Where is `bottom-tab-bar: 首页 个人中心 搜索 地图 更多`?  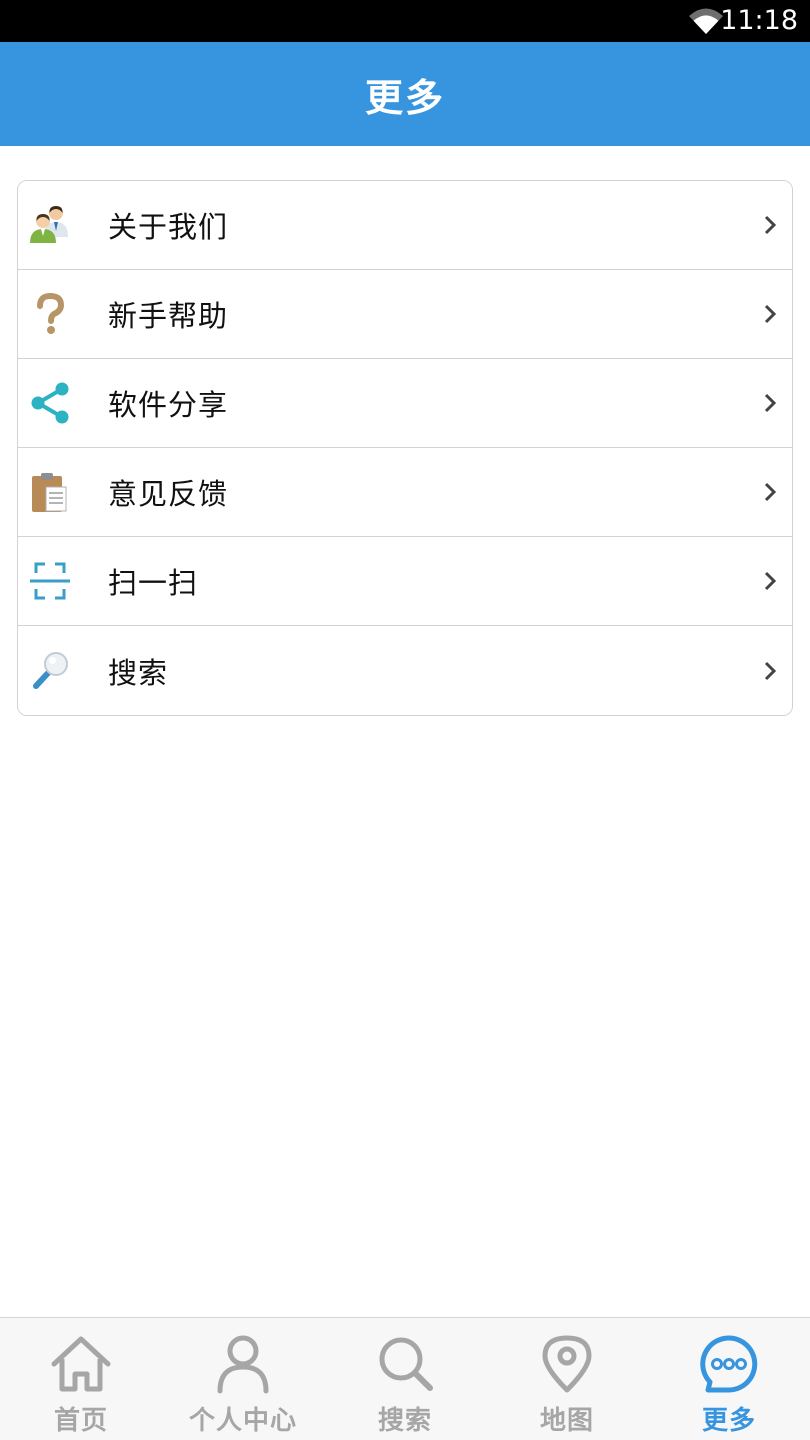
bottom-tab-bar: 首页 个人中心 搜索 地图 更多 is located at coordinates (405, 1378).